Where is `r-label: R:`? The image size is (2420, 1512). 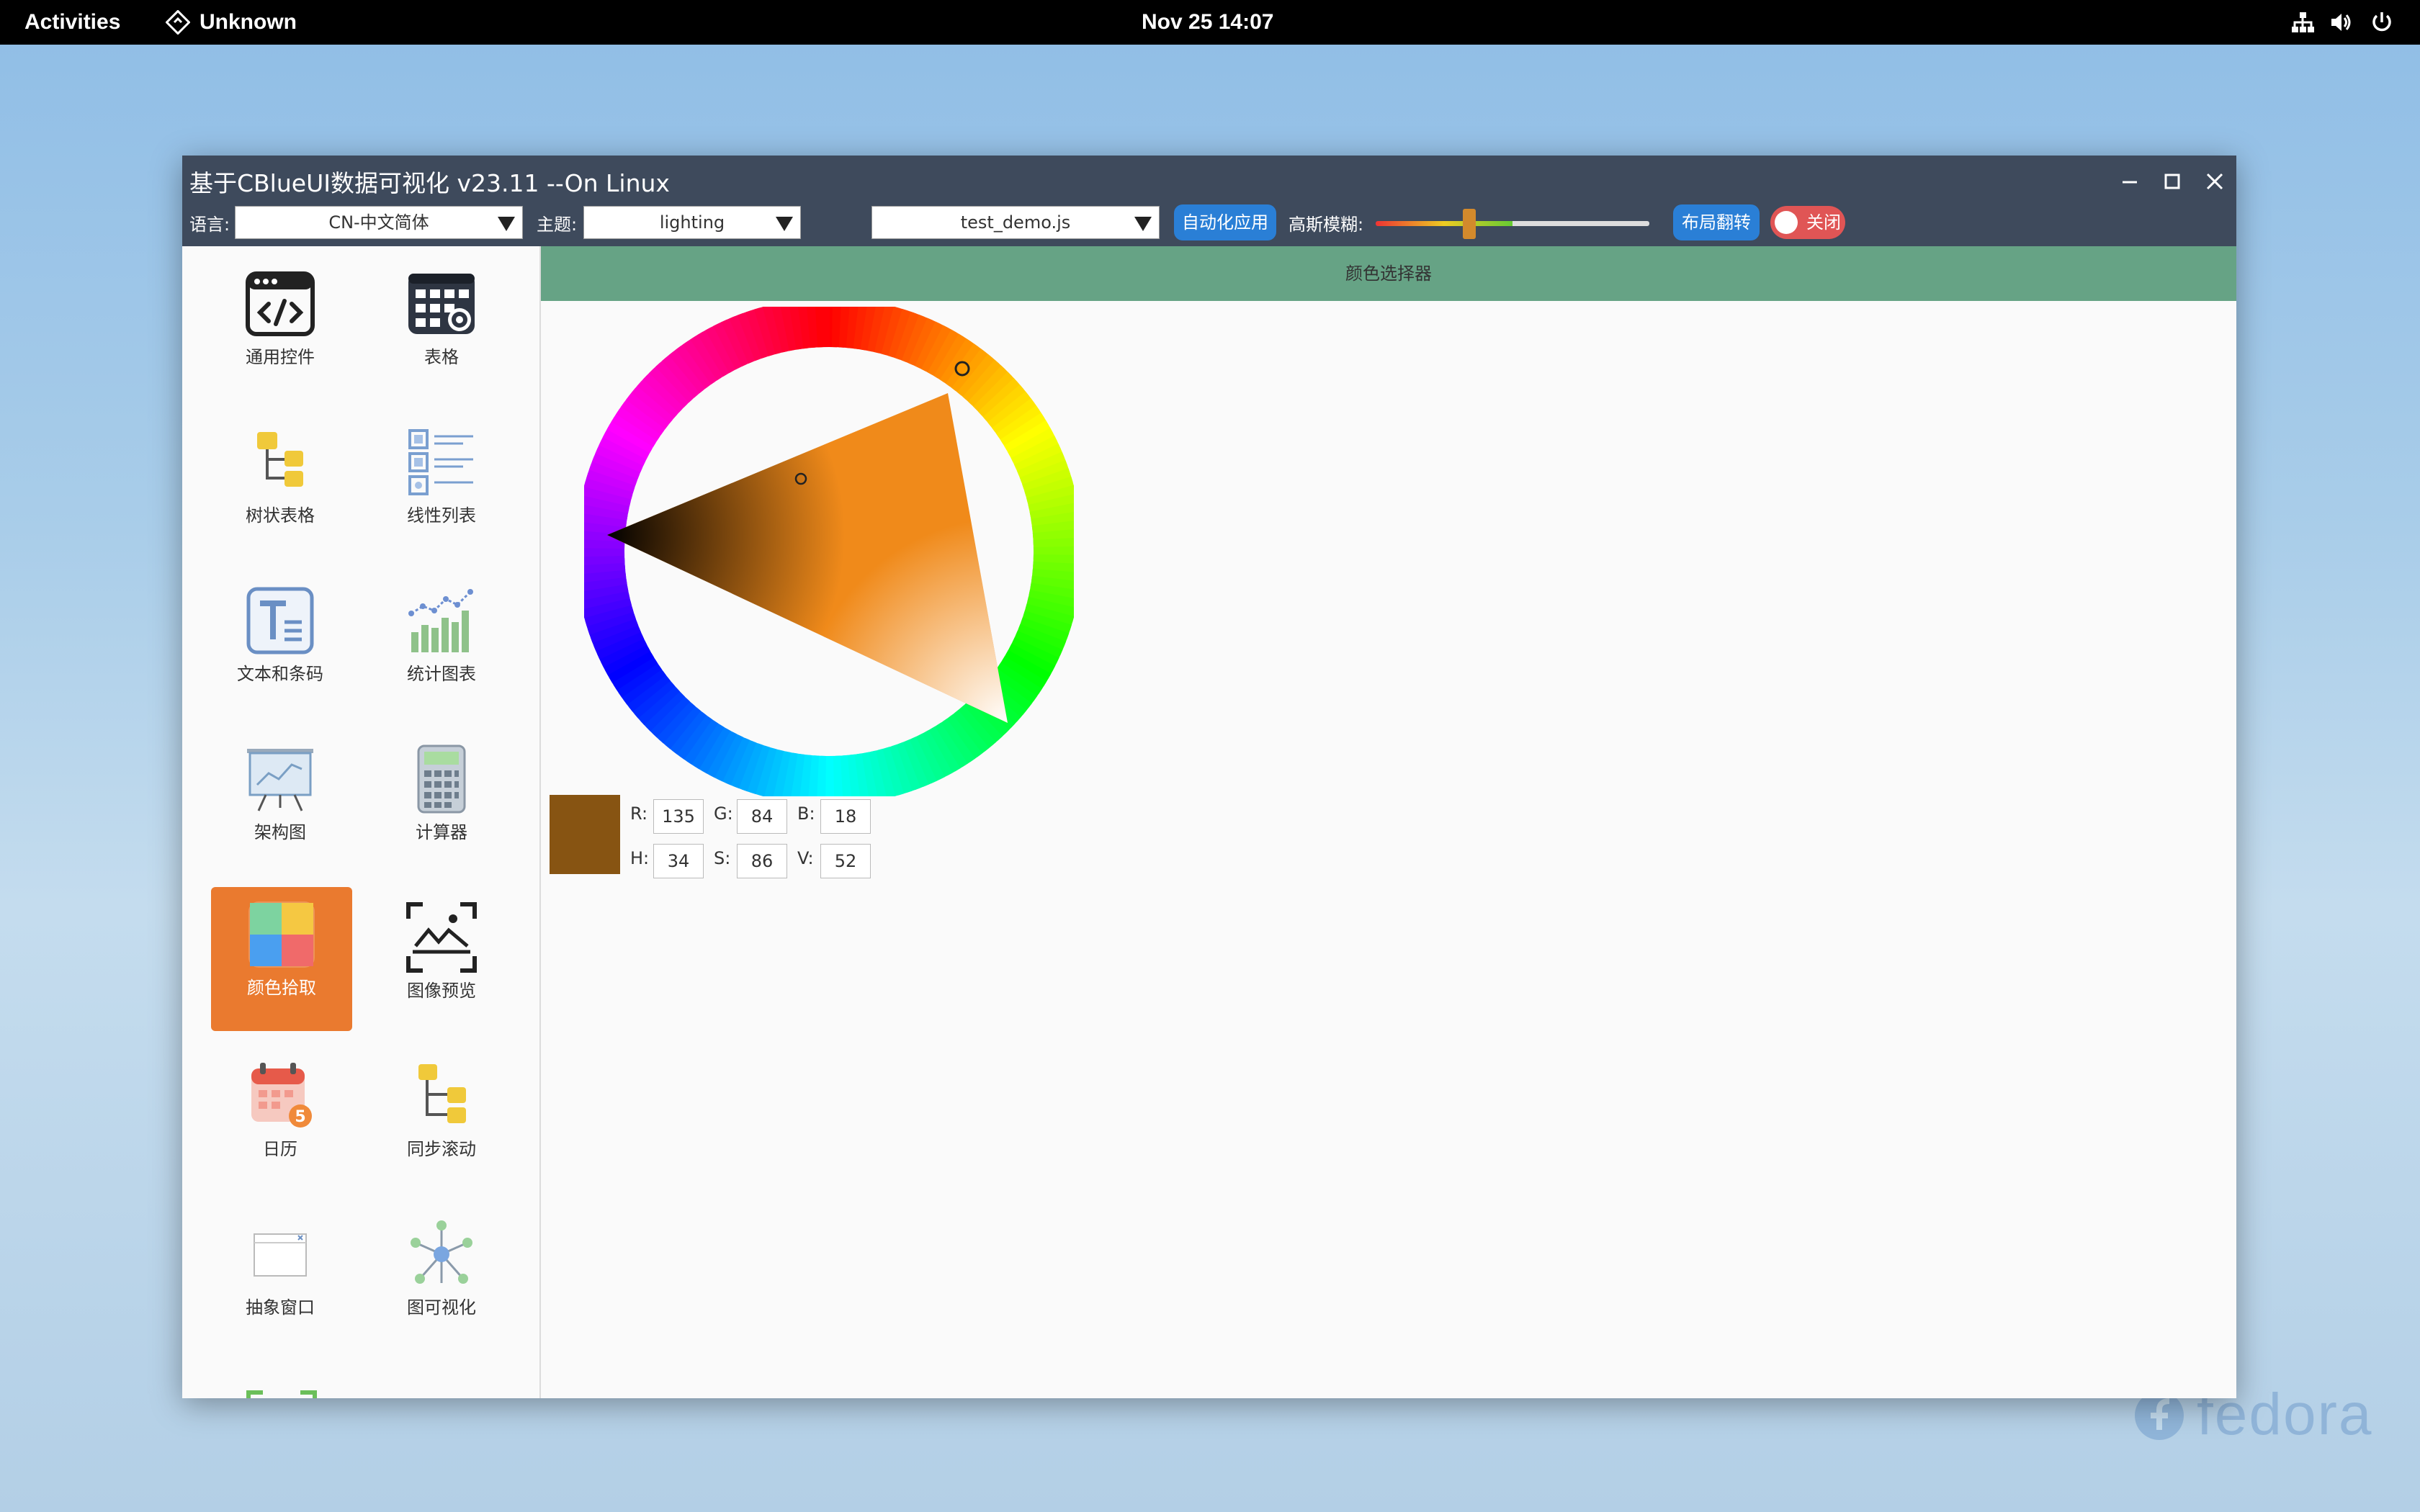 r-label: R: is located at coordinates (639, 814).